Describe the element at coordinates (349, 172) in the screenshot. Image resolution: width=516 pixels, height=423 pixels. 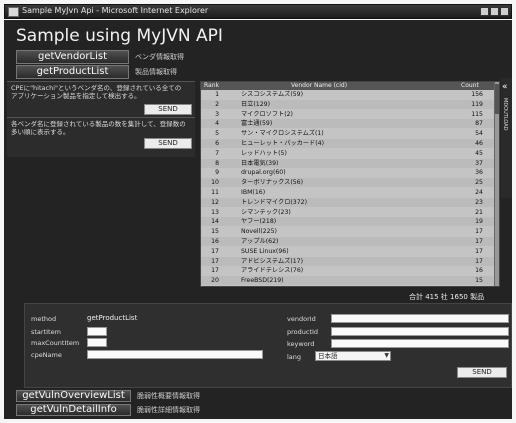
I see `list-item: 9 drupal.org(60) 36` at that location.